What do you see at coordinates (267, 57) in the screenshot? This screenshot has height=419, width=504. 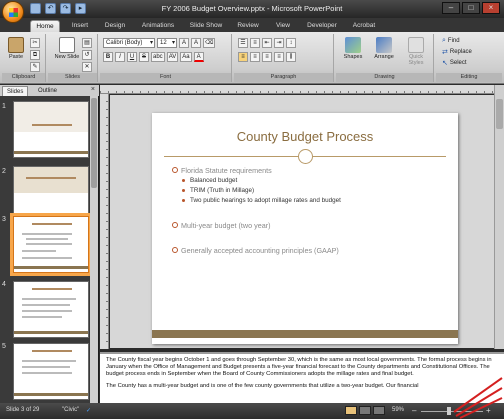 I see `align-right-icon: ≡` at bounding box center [267, 57].